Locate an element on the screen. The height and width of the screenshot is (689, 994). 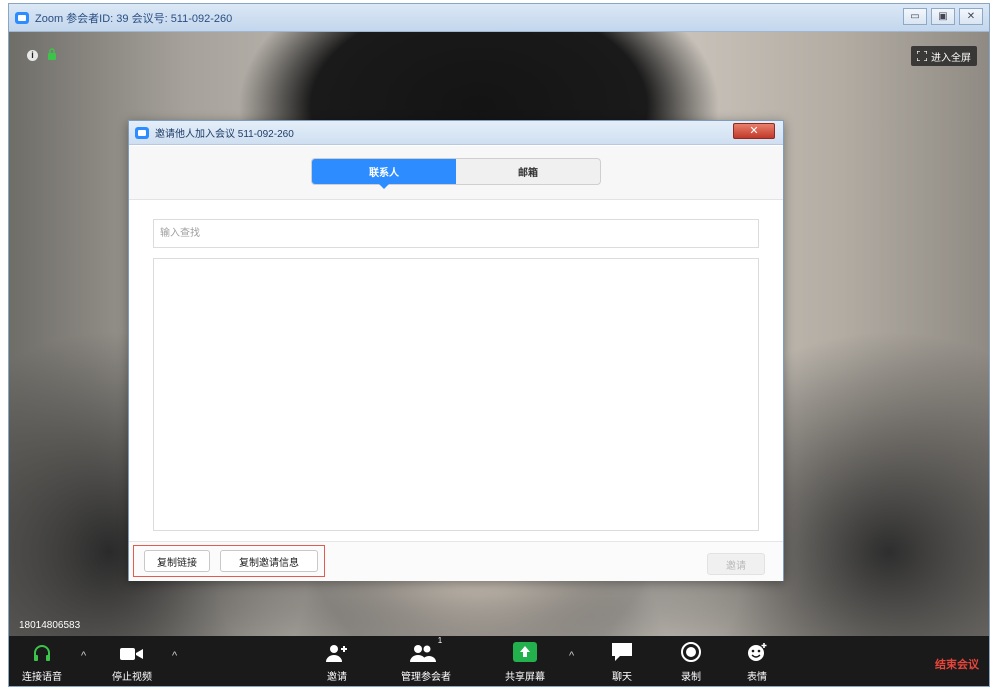
copy-link-button: 复制链接 is located at coordinates (177, 561).